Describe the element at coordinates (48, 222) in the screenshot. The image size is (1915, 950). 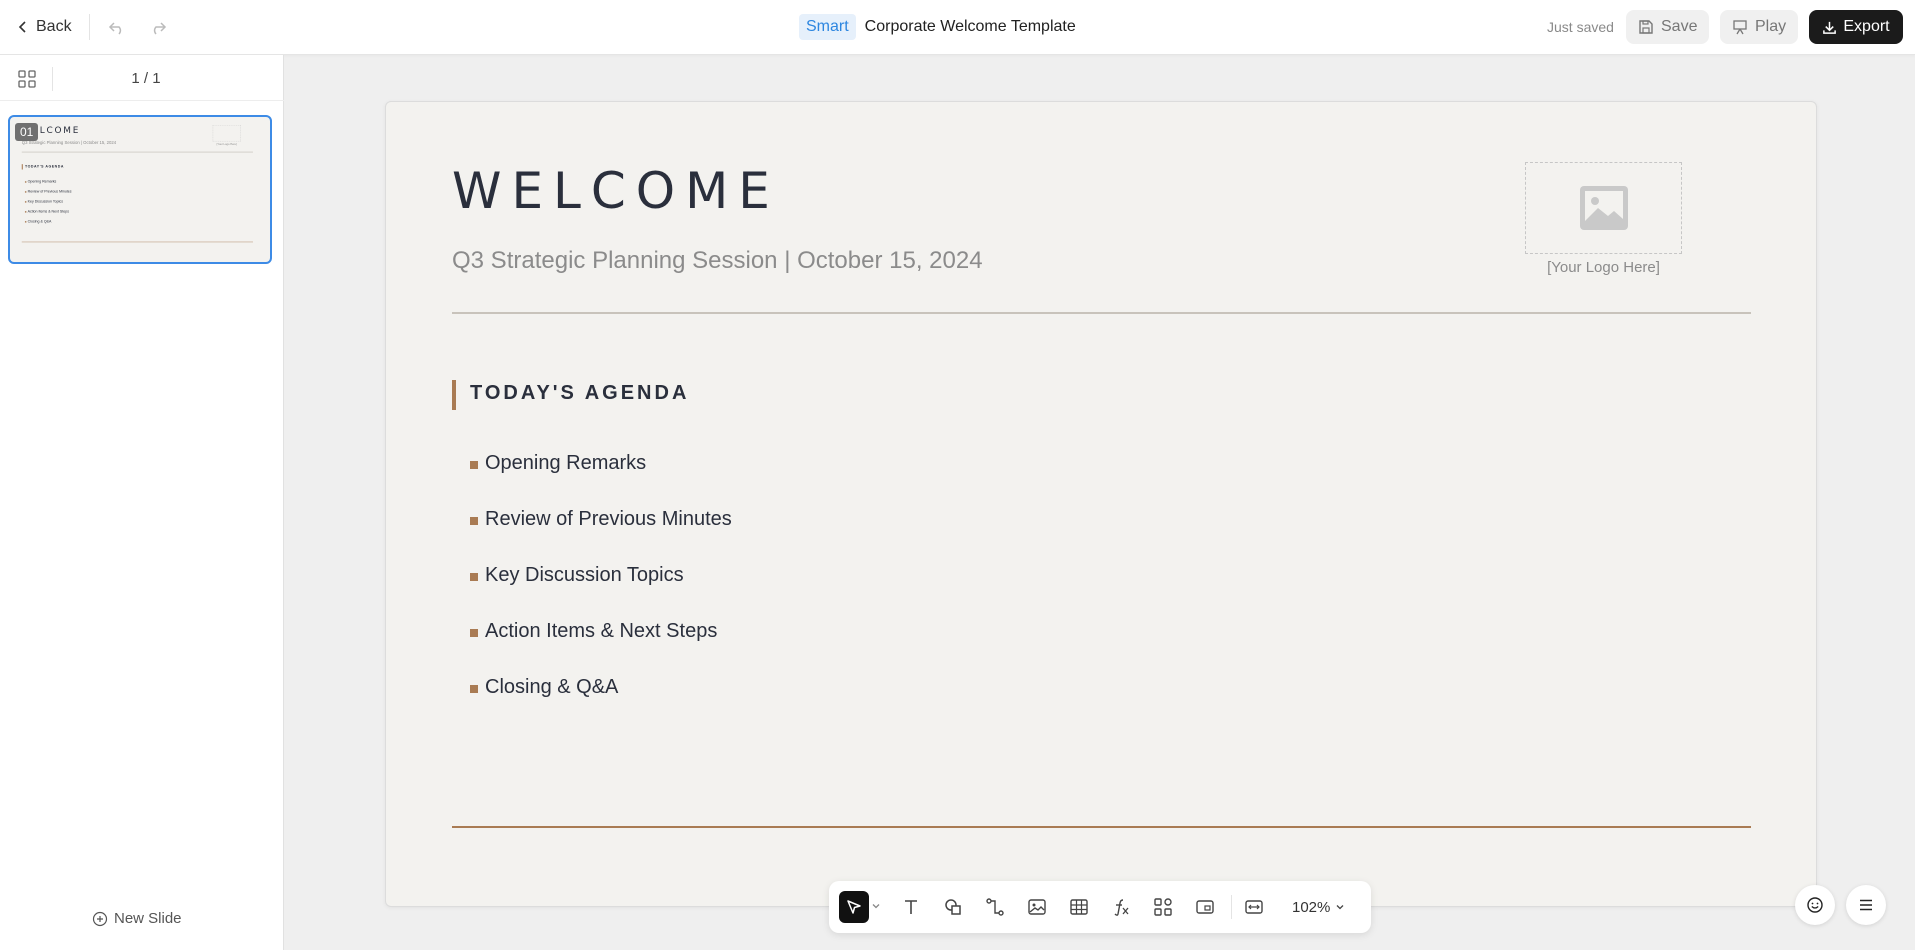
I see `thumb-agenda-item: Closing & Q&A` at that location.